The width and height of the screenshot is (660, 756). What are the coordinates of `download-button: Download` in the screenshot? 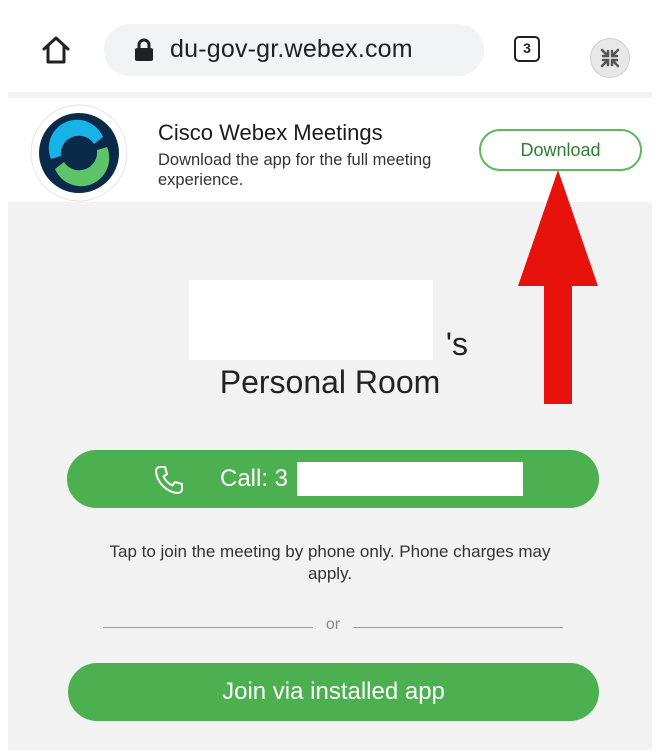 It's located at (560, 150).